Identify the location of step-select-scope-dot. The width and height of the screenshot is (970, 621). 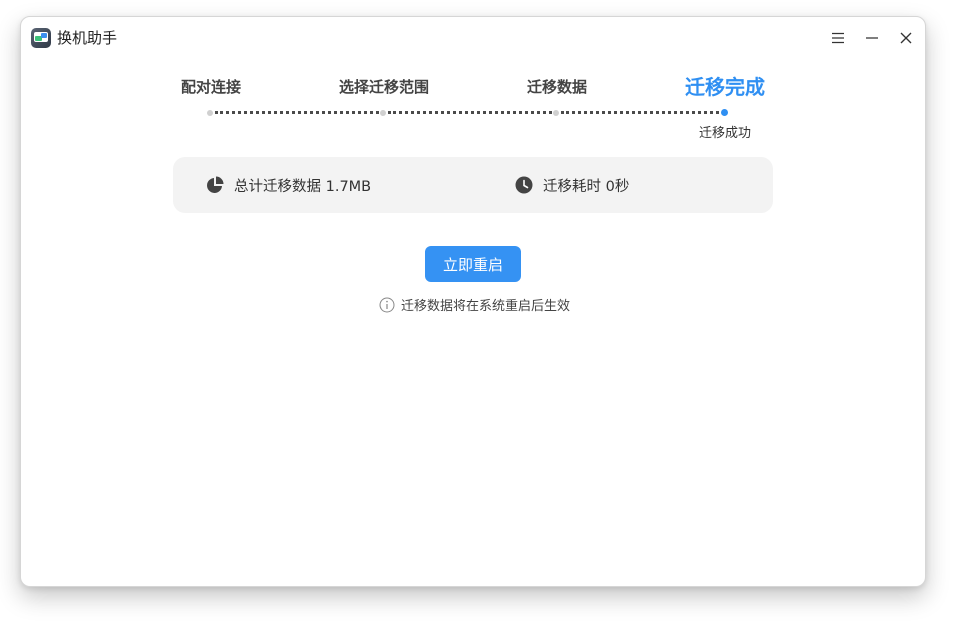
(383, 113).